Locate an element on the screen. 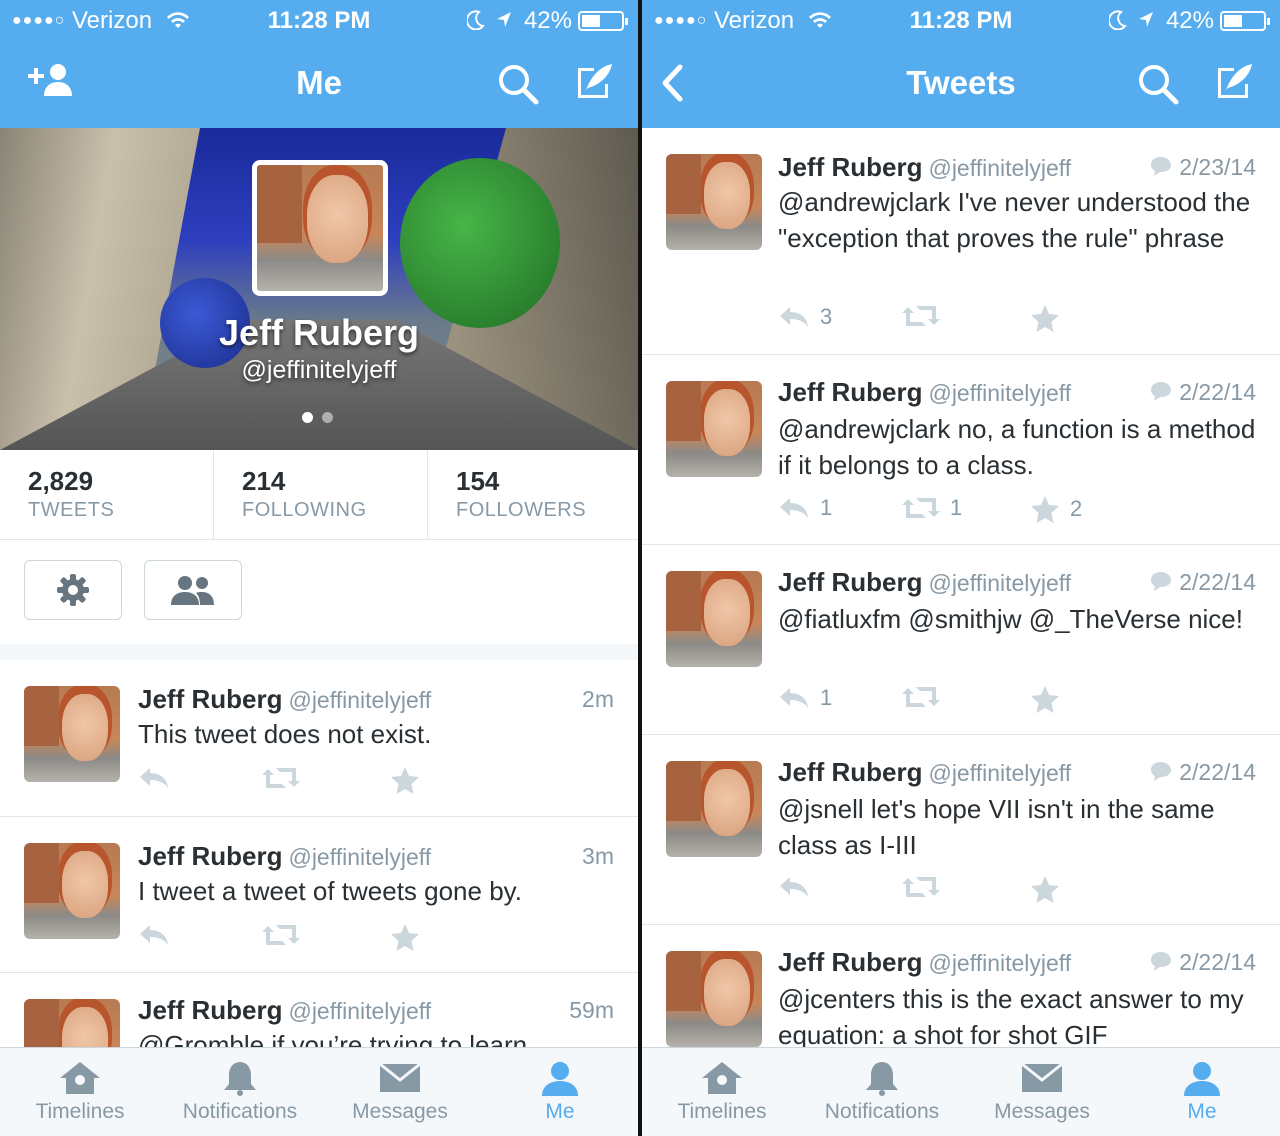 The height and width of the screenshot is (1136, 1280). page-dot-active is located at coordinates (307, 417).